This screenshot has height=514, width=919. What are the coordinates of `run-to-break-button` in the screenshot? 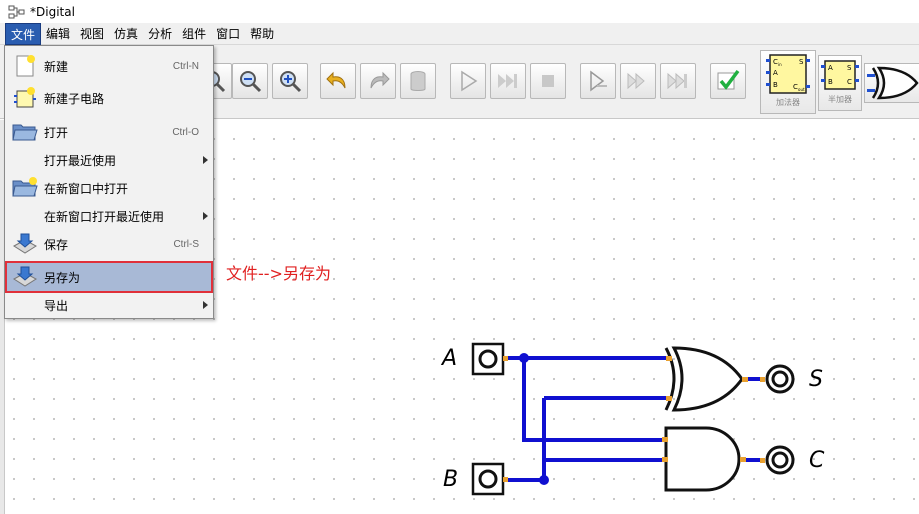 It's located at (598, 81).